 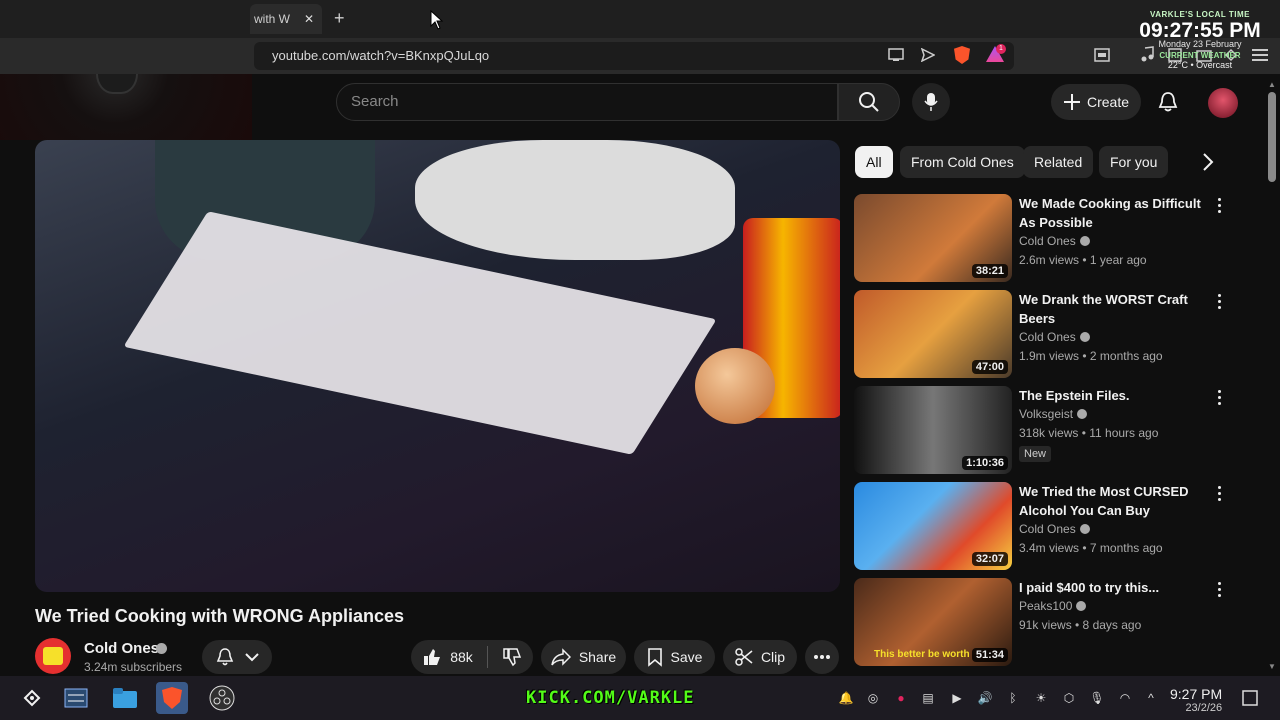 I want to click on search-button, so click(x=869, y=102).